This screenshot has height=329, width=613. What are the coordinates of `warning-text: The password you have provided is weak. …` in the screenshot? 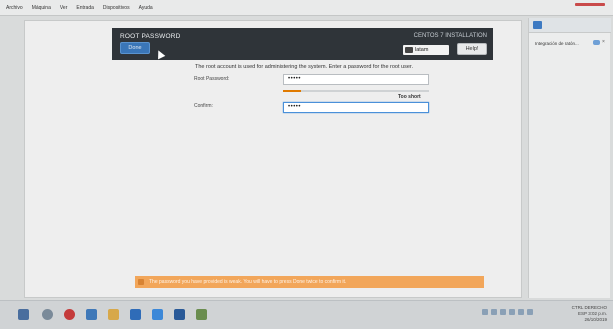 It's located at (248, 282).